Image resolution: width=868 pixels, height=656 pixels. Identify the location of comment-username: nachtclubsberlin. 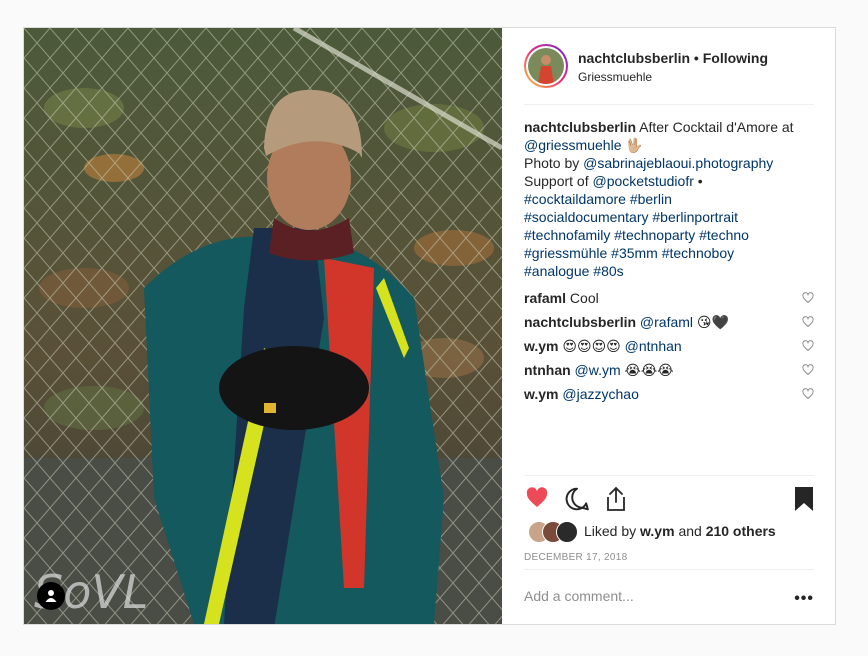
(580, 322).